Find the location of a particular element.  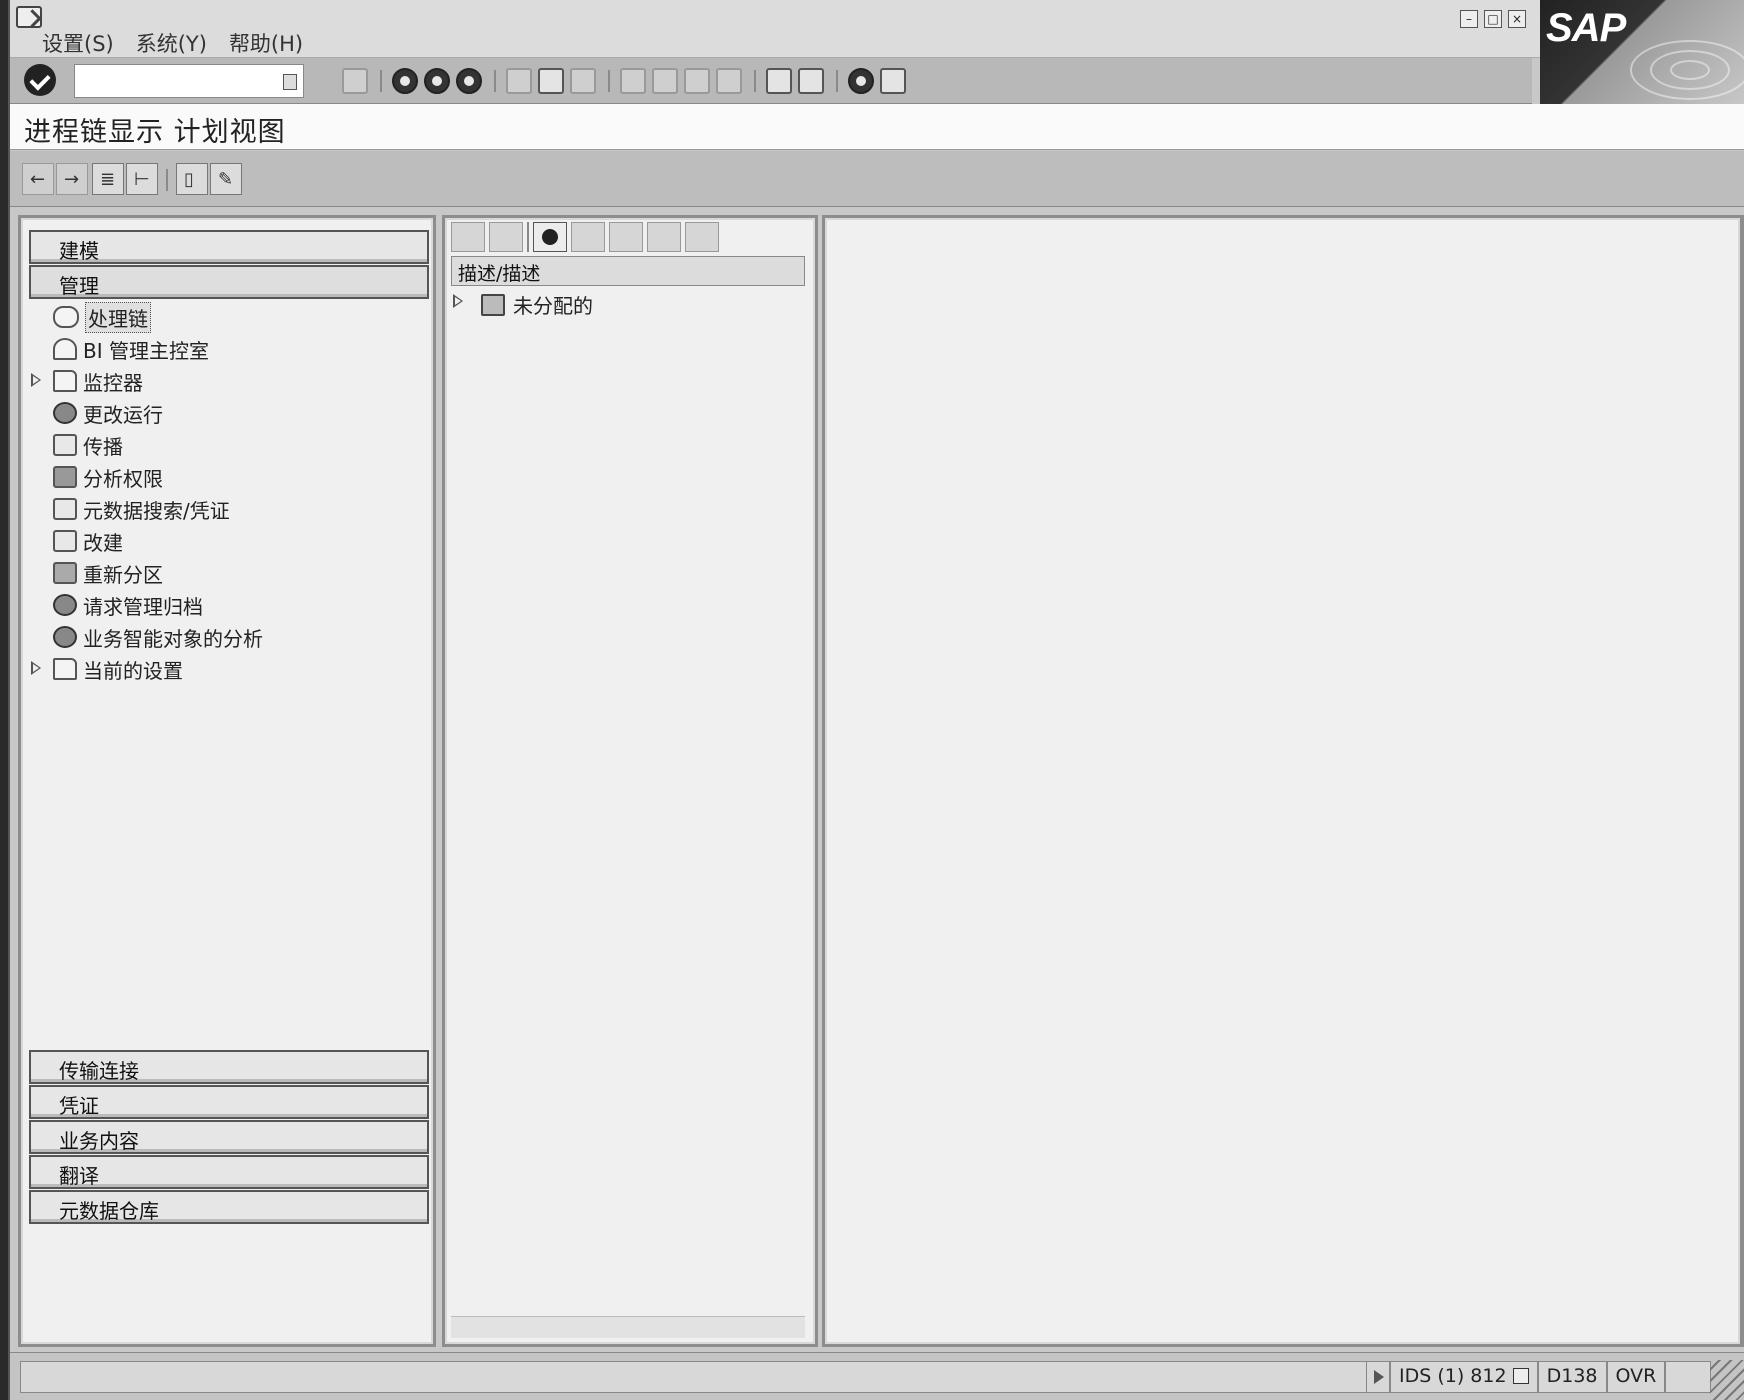

menu-items: 设置(S) 系统(Y) 帮助(H) is located at coordinates (172, 43).